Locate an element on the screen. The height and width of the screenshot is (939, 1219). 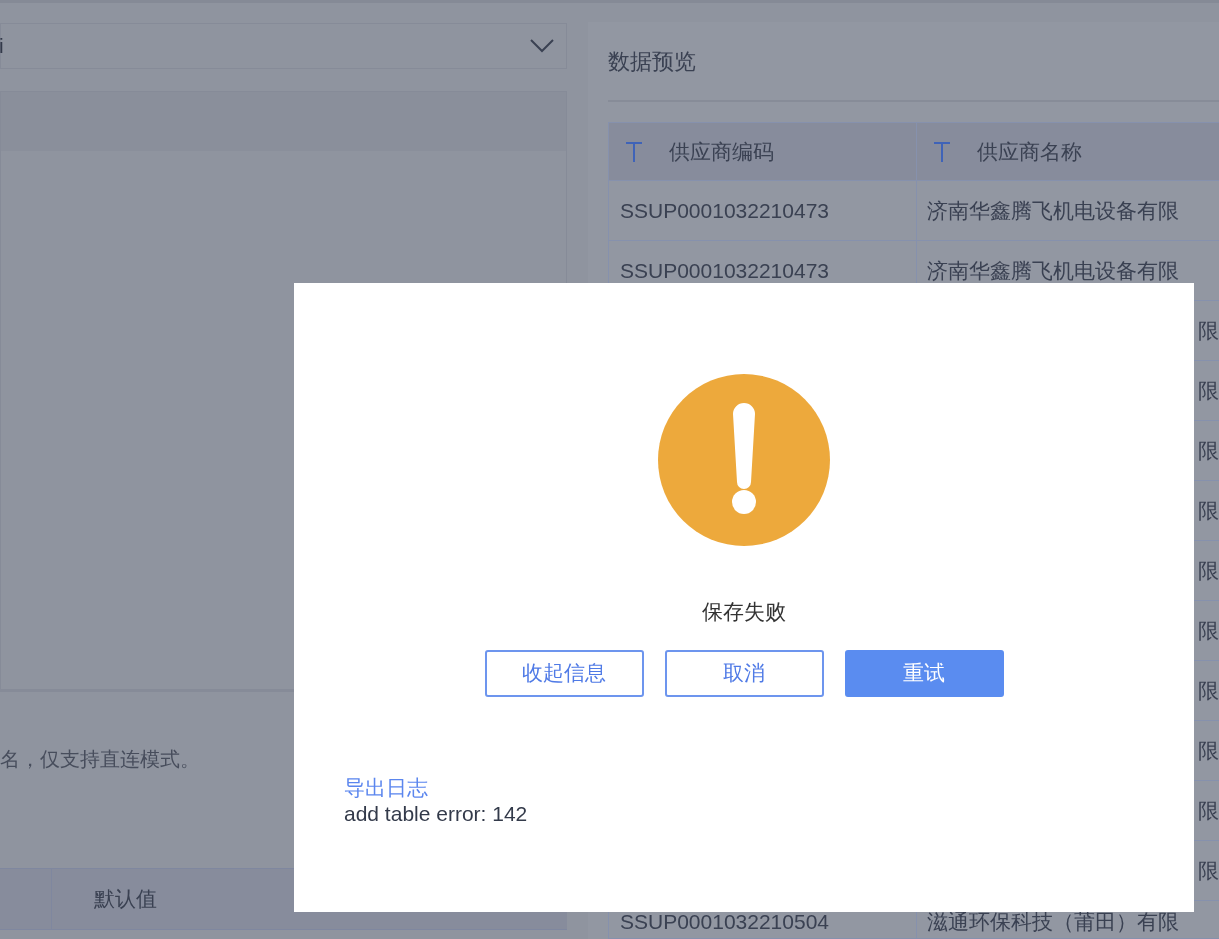
dialog-message: 保存失败 is located at coordinates (744, 612).